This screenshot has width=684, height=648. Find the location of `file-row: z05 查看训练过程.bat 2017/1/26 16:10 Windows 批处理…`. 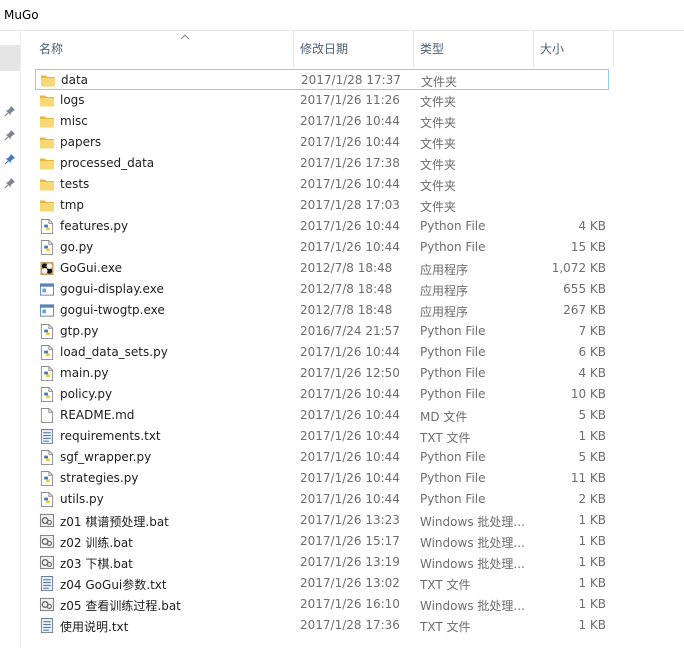

file-row: z05 查看训练过程.bat 2017/1/26 16:10 Windows 批处理… is located at coordinates (322, 604).